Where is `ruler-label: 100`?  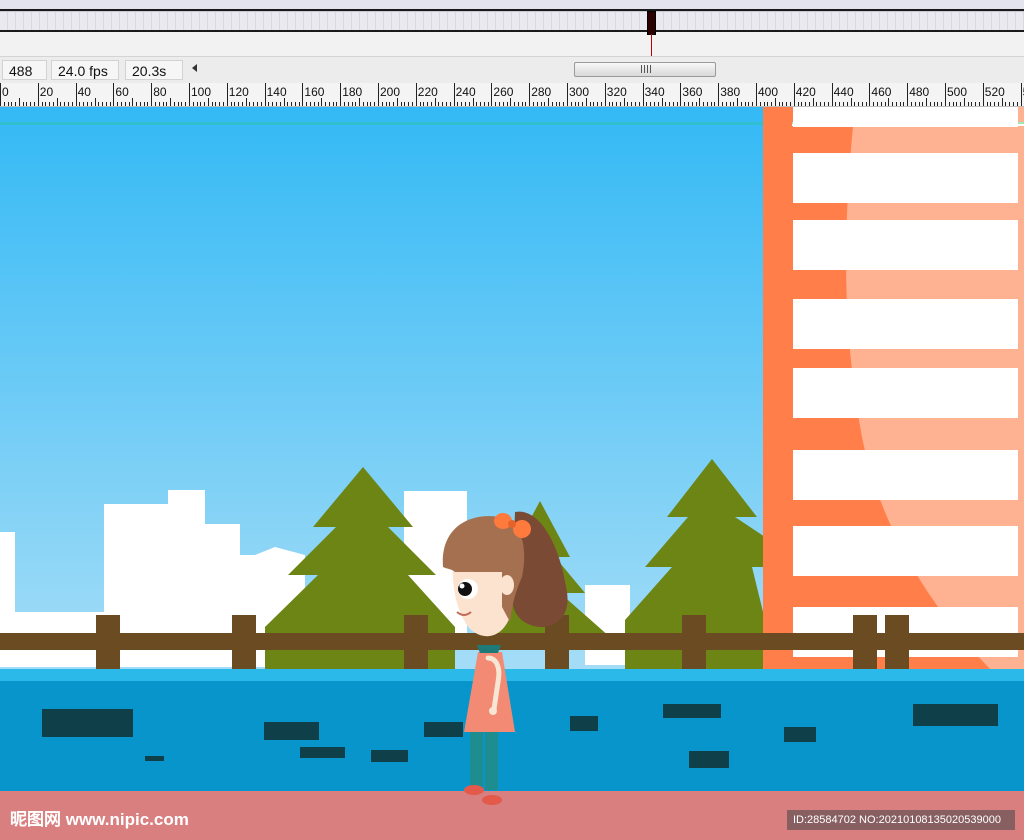
ruler-label: 100 is located at coordinates (201, 92).